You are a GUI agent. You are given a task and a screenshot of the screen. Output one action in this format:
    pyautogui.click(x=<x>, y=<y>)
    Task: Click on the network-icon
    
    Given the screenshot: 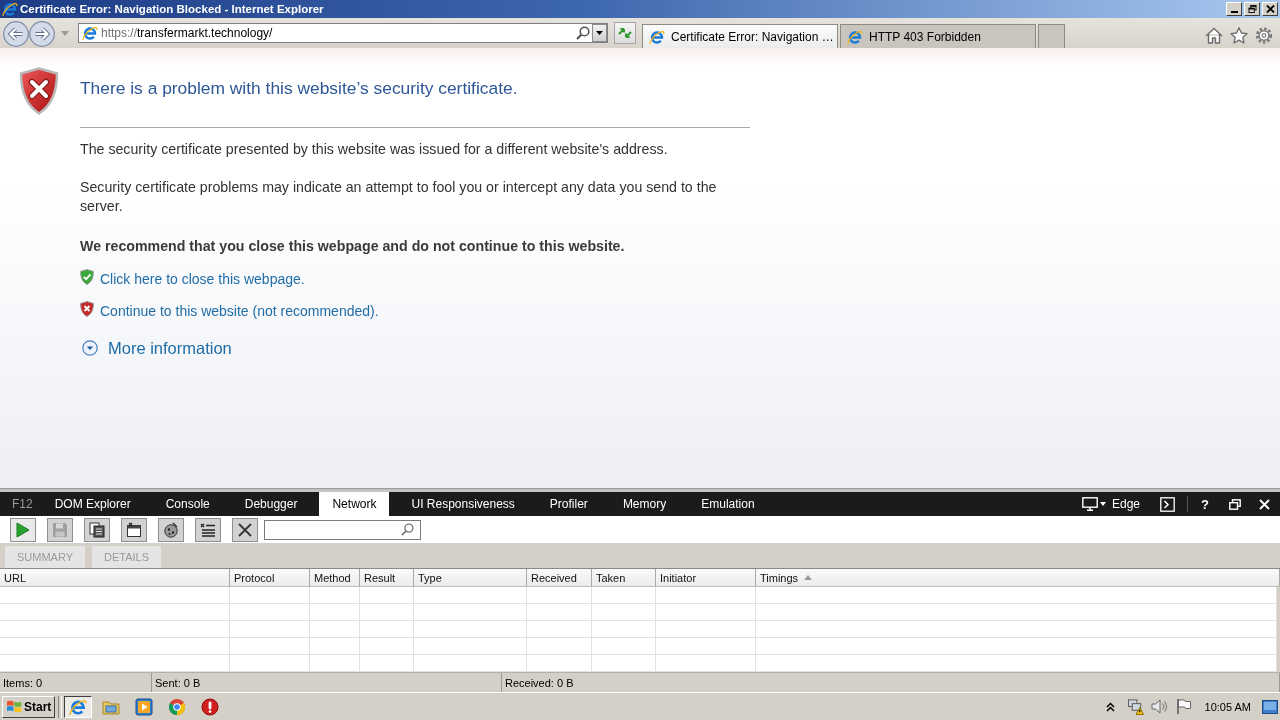 What is the action you would take?
    pyautogui.click(x=1135, y=706)
    